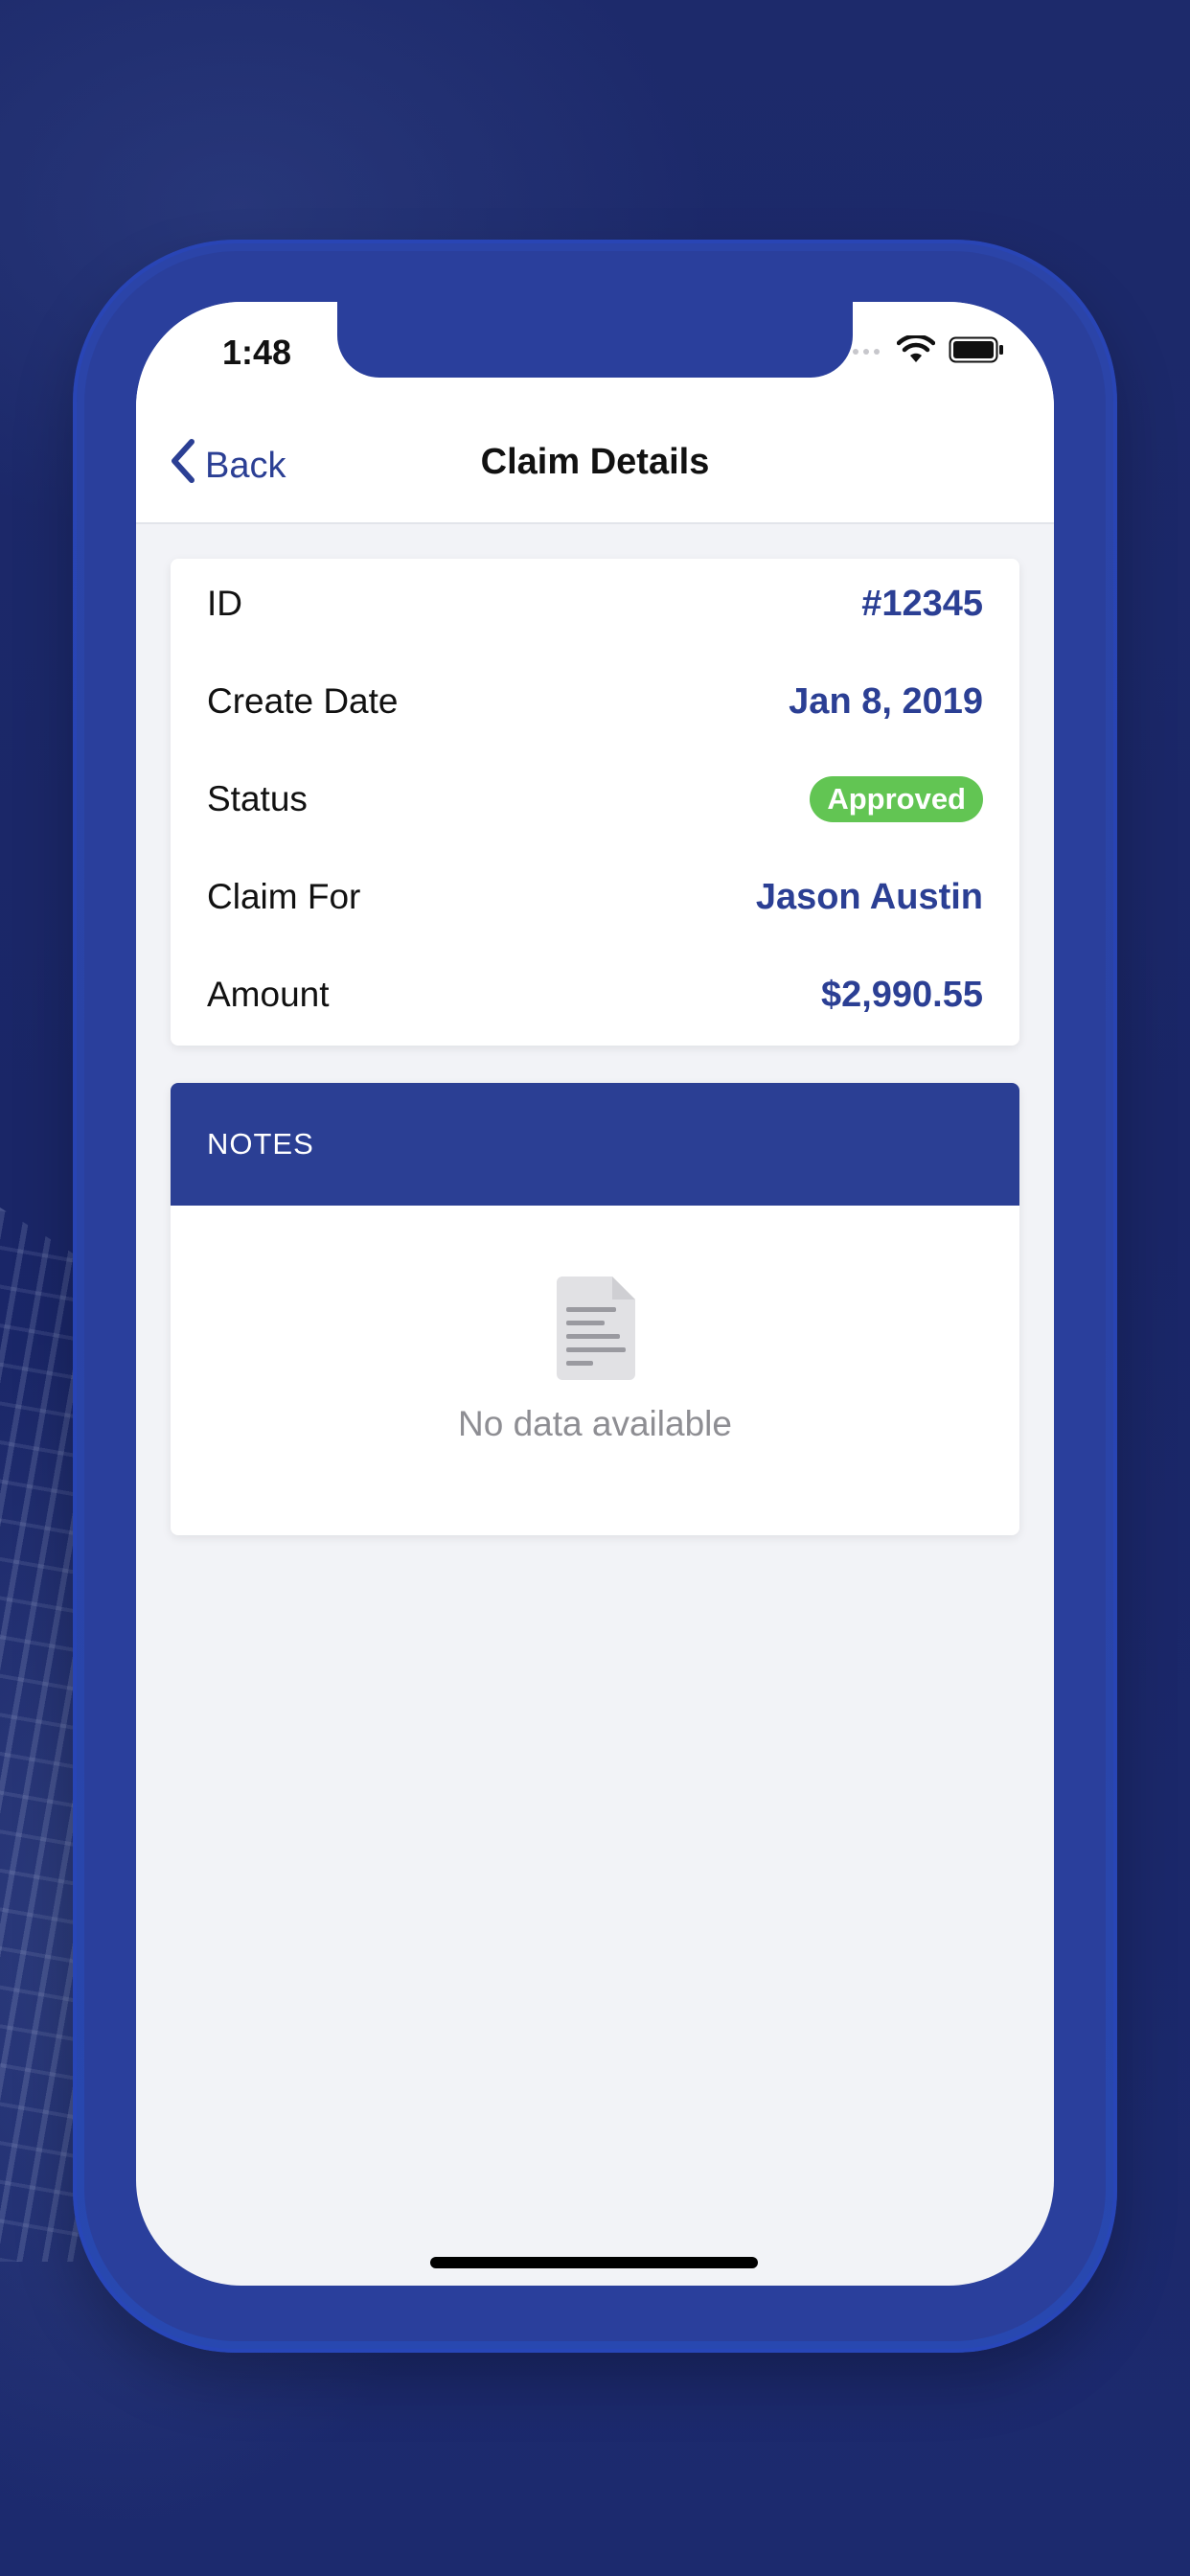  I want to click on home-indicator, so click(594, 2262).